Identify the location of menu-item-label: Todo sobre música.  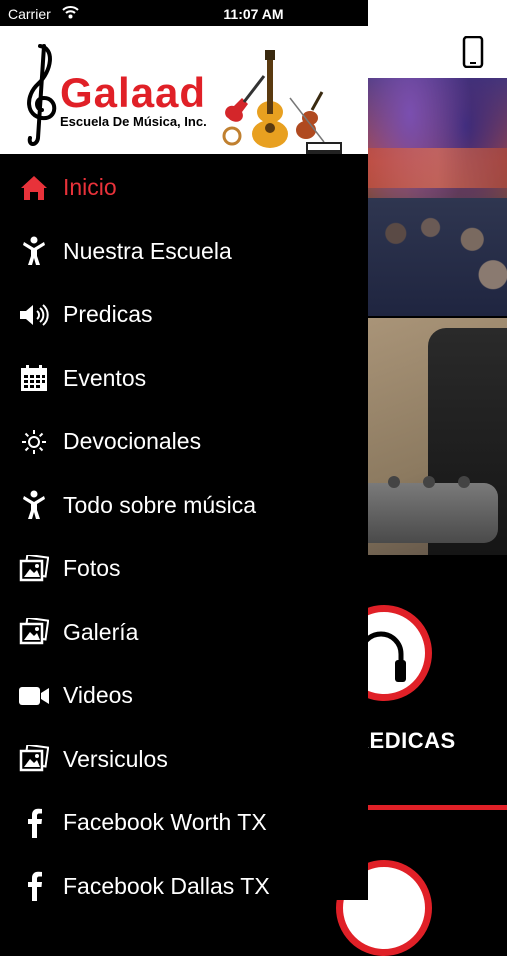
(160, 504).